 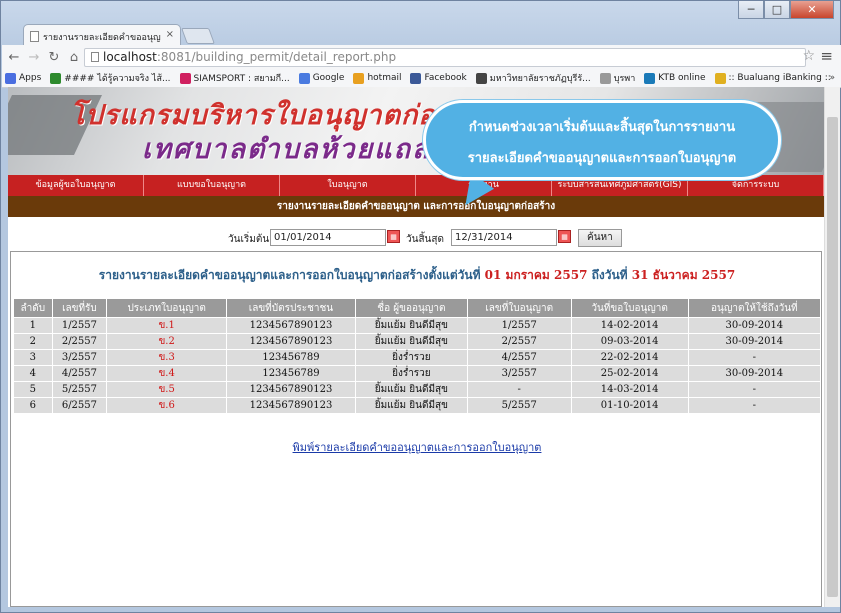 What do you see at coordinates (348, 185) in the screenshot?
I see `menu-item: ใบอนุญาต` at bounding box center [348, 185].